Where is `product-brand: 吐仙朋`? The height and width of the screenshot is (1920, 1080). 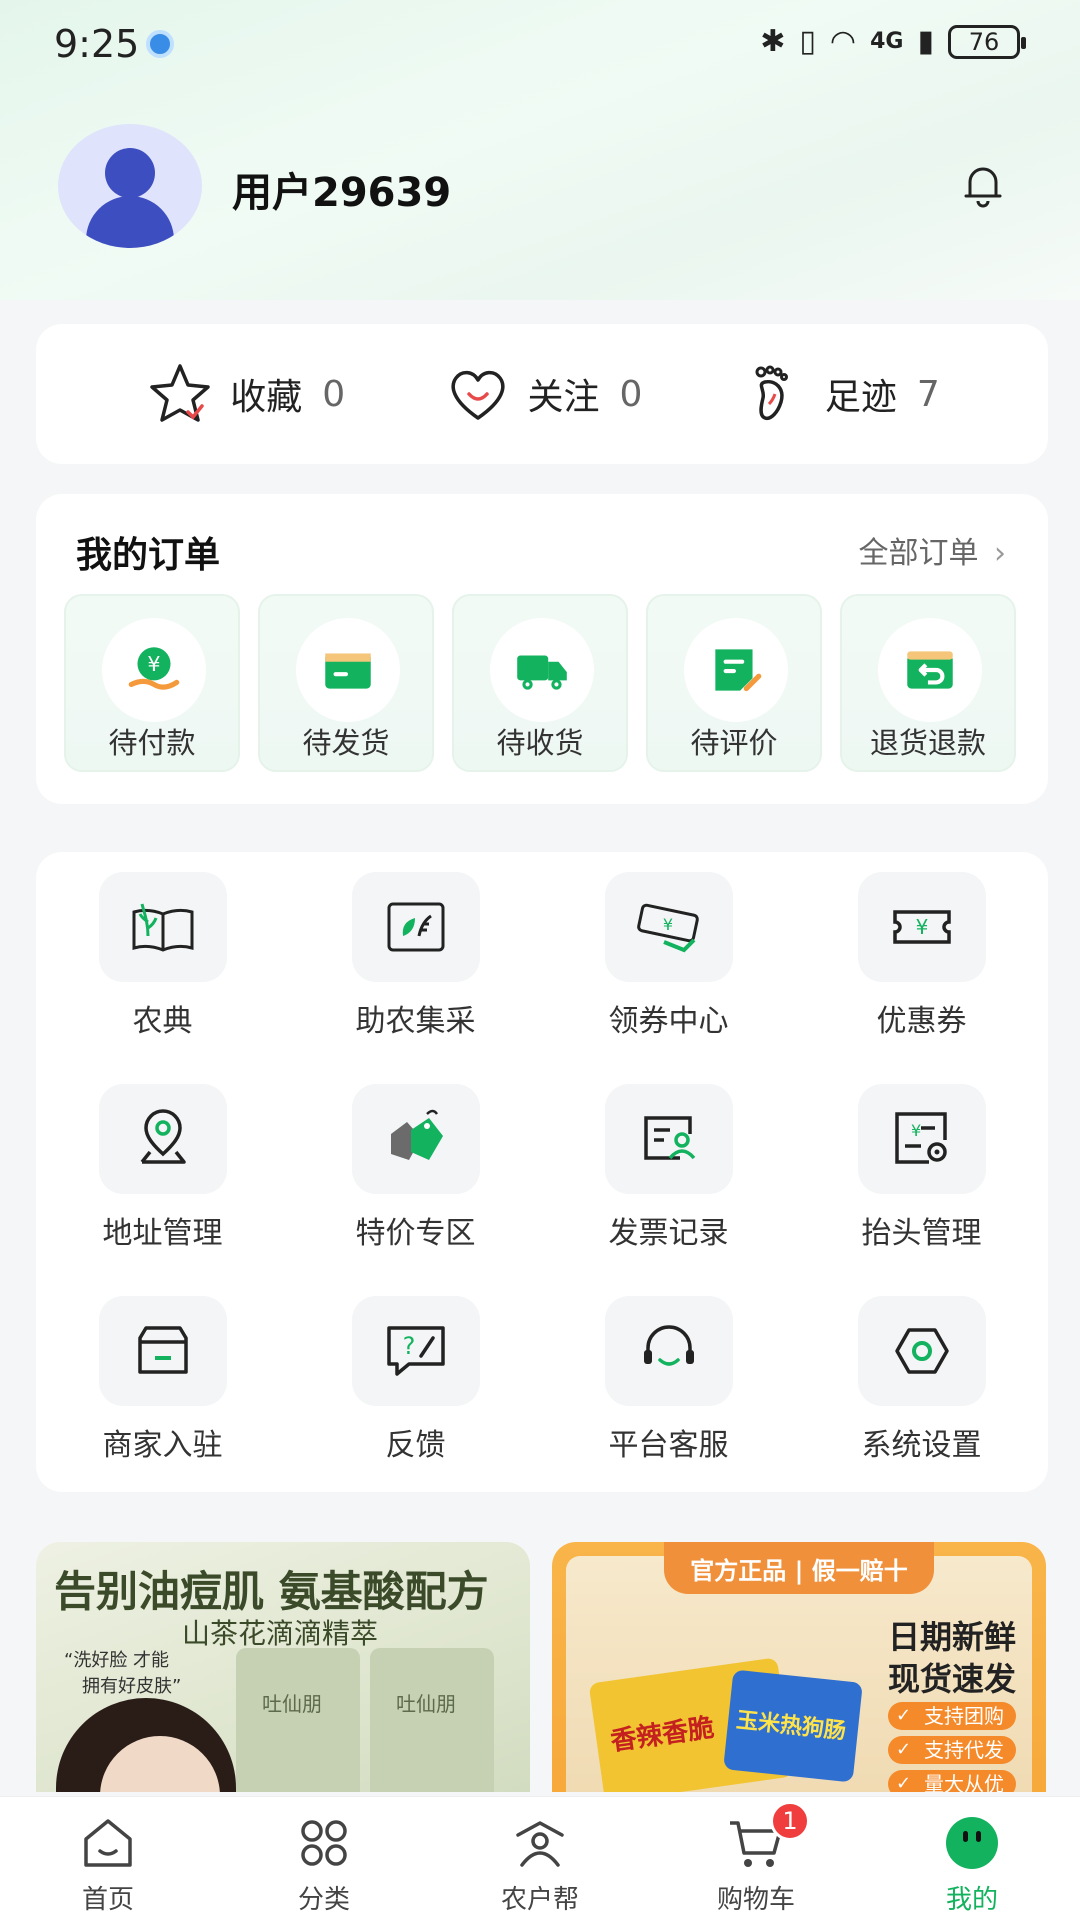
product-brand: 吐仙朋 is located at coordinates (426, 1704).